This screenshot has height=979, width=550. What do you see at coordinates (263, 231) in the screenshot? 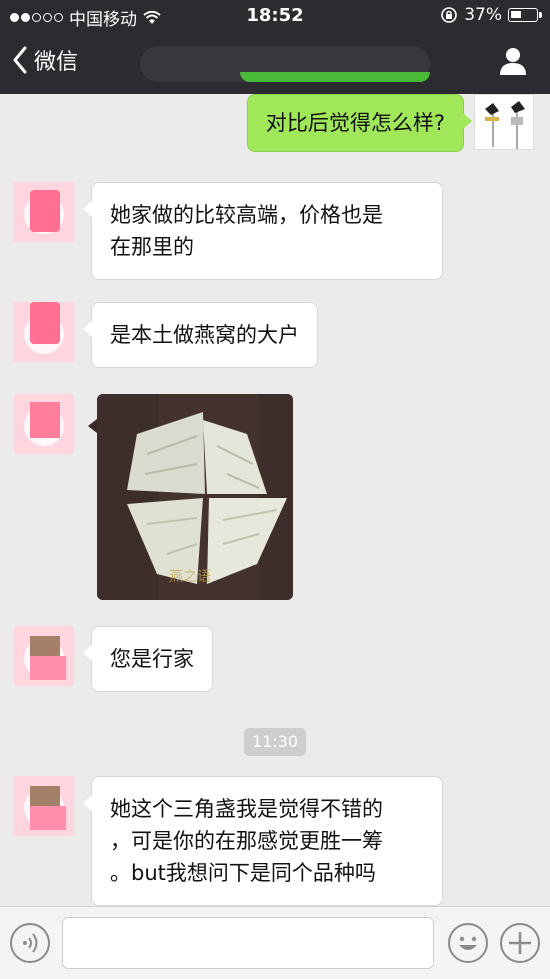
I see `message-bubble-incoming: 她家做的比较高端，价格也是 在那里的` at bounding box center [263, 231].